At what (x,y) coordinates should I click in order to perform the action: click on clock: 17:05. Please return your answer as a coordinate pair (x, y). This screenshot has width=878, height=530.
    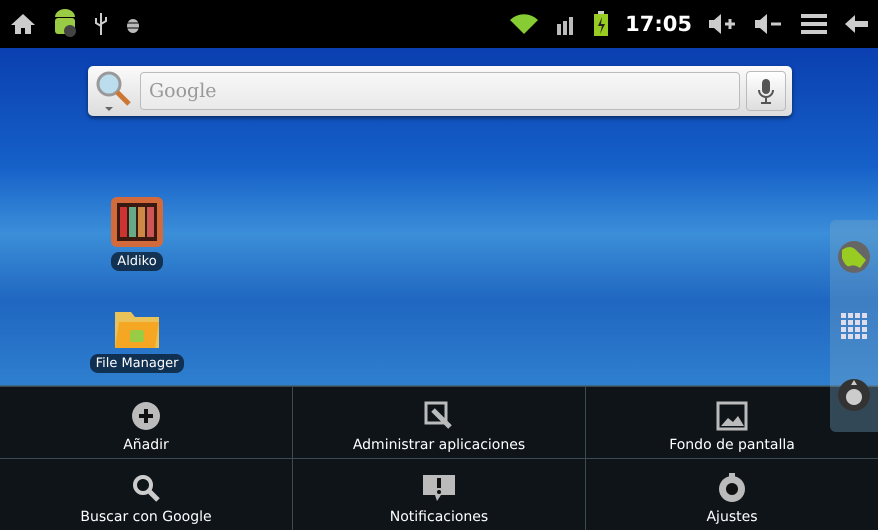
    Looking at the image, I should click on (658, 24).